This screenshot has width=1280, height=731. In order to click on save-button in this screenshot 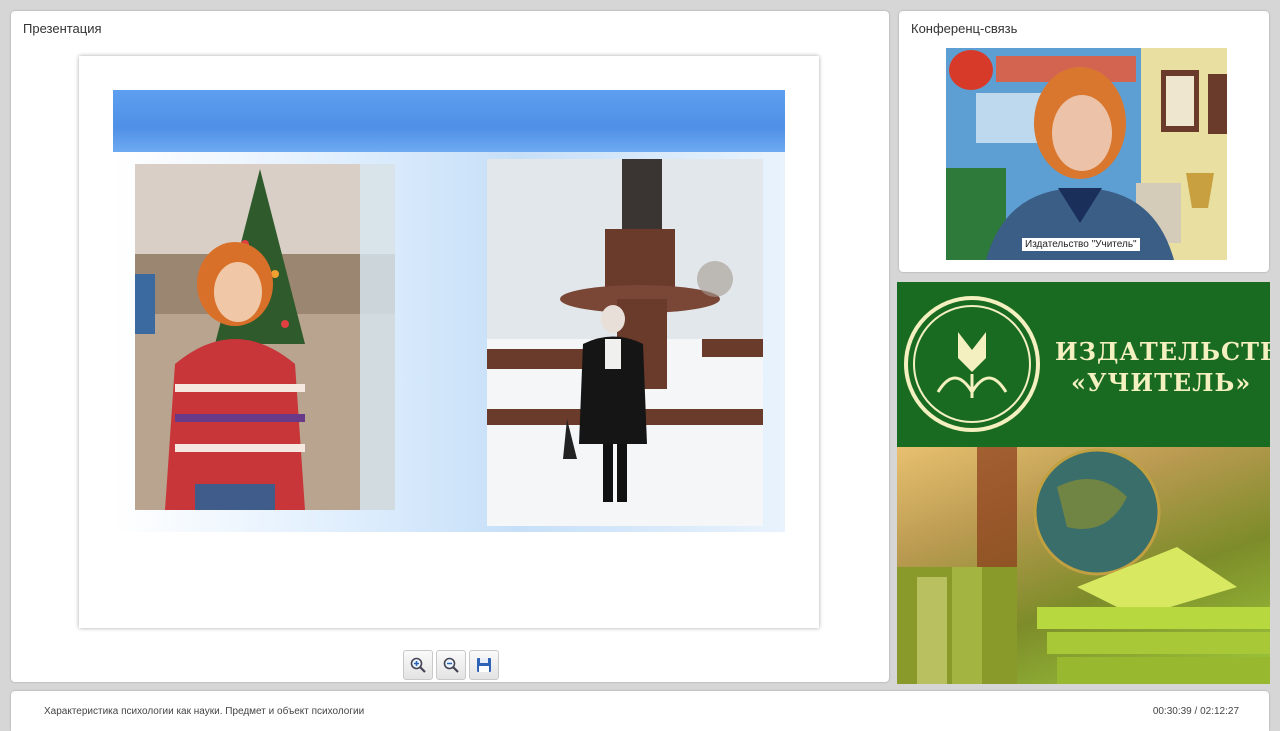, I will do `click(484, 665)`.